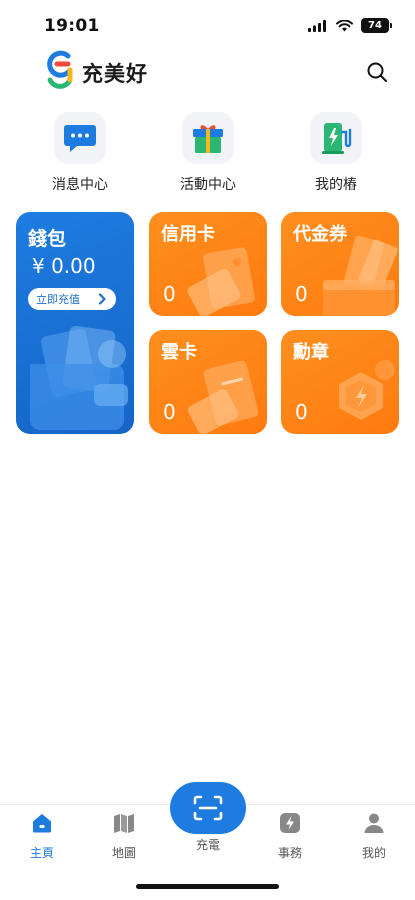 Image resolution: width=415 pixels, height=900 pixels. Describe the element at coordinates (207, 845) in the screenshot. I see `tab-label: 充電` at that location.